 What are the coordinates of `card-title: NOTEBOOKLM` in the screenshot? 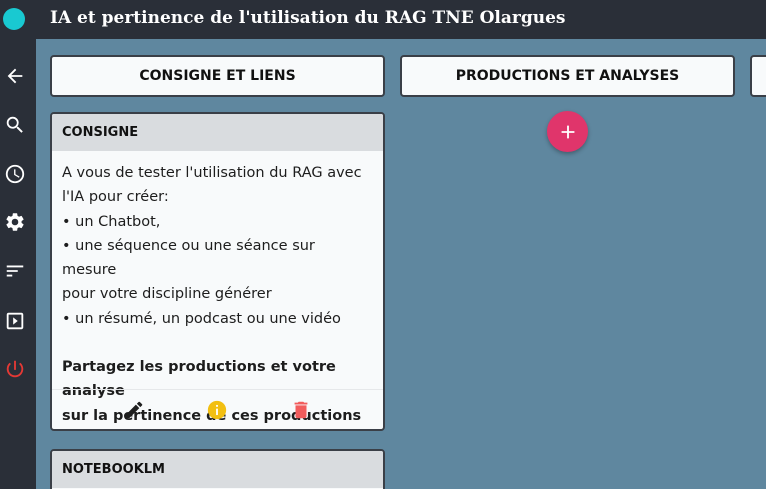 It's located at (217, 469).